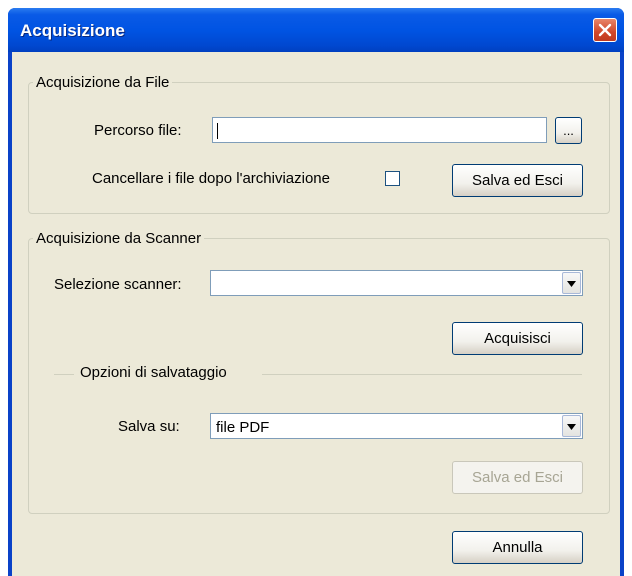 This screenshot has width=632, height=576. What do you see at coordinates (153, 372) in the screenshot?
I see `save-options-legend: Opzioni di salvataggio` at bounding box center [153, 372].